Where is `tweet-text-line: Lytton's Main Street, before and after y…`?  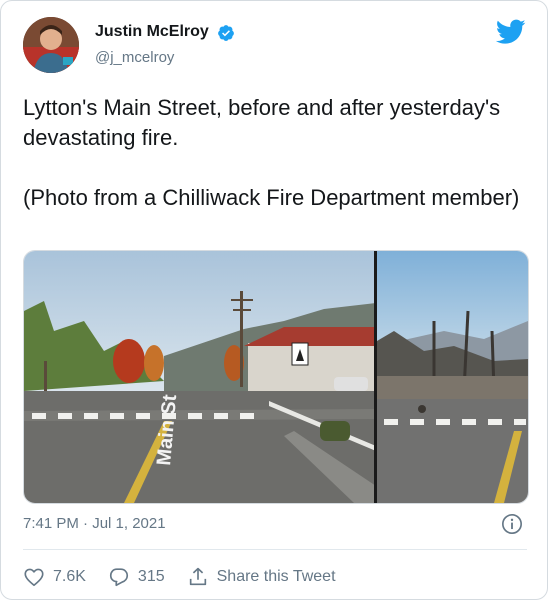 tweet-text-line: Lytton's Main Street, before and after y… is located at coordinates (262, 122).